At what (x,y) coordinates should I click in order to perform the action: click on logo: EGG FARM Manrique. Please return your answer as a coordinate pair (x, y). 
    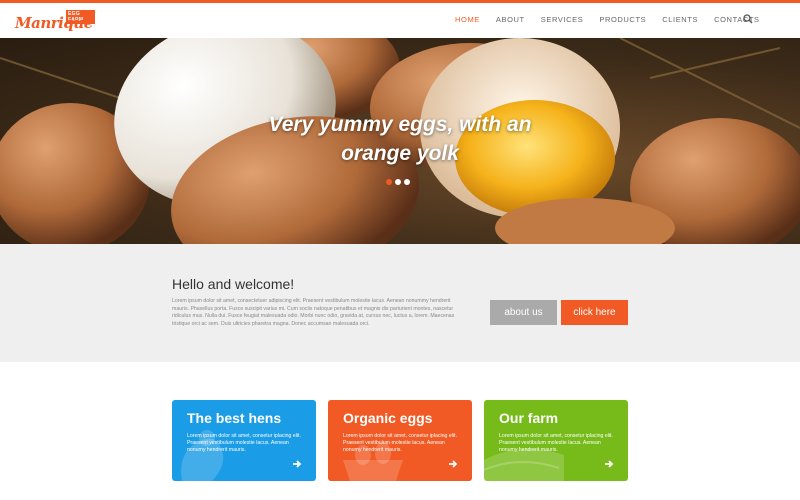
    Looking at the image, I should click on (55, 21).